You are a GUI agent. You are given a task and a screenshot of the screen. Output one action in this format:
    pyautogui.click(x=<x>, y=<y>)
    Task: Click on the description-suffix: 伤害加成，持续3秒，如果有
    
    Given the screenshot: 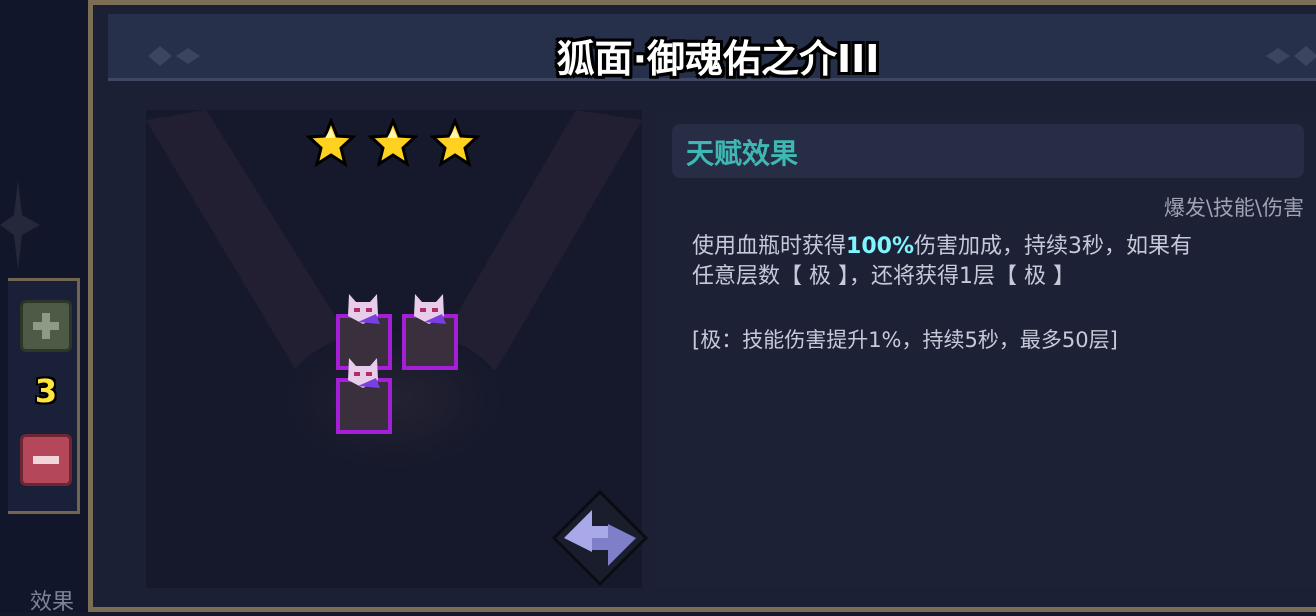 What is the action you would take?
    pyautogui.click(x=1052, y=246)
    